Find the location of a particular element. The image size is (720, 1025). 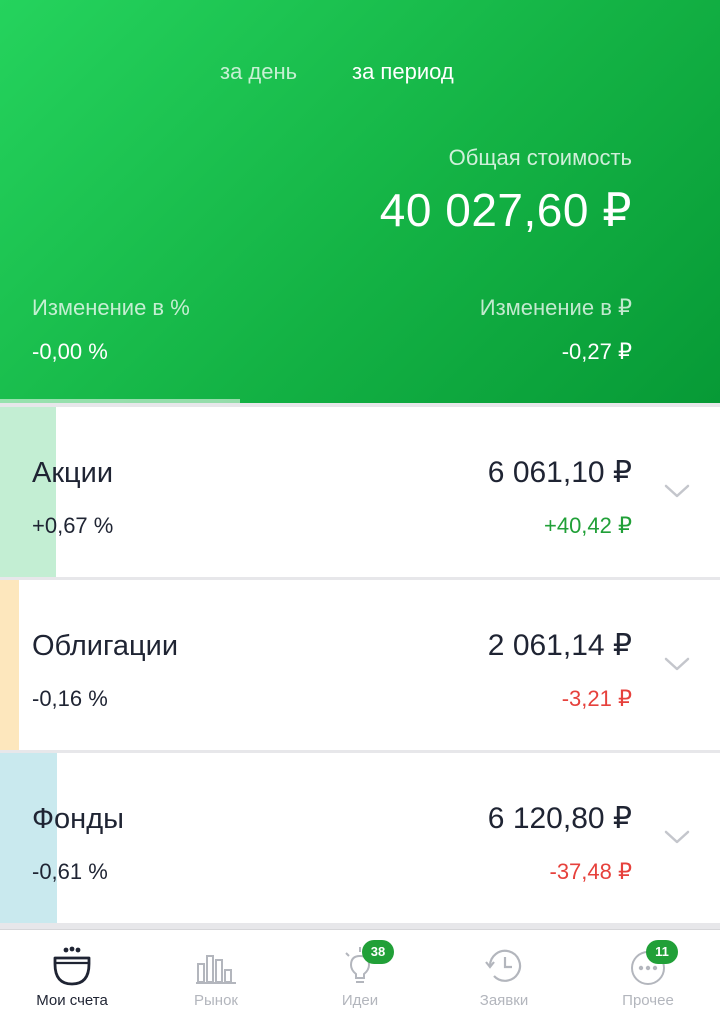

total-value-amount: 40 027,60 ₽ is located at coordinates (505, 210).